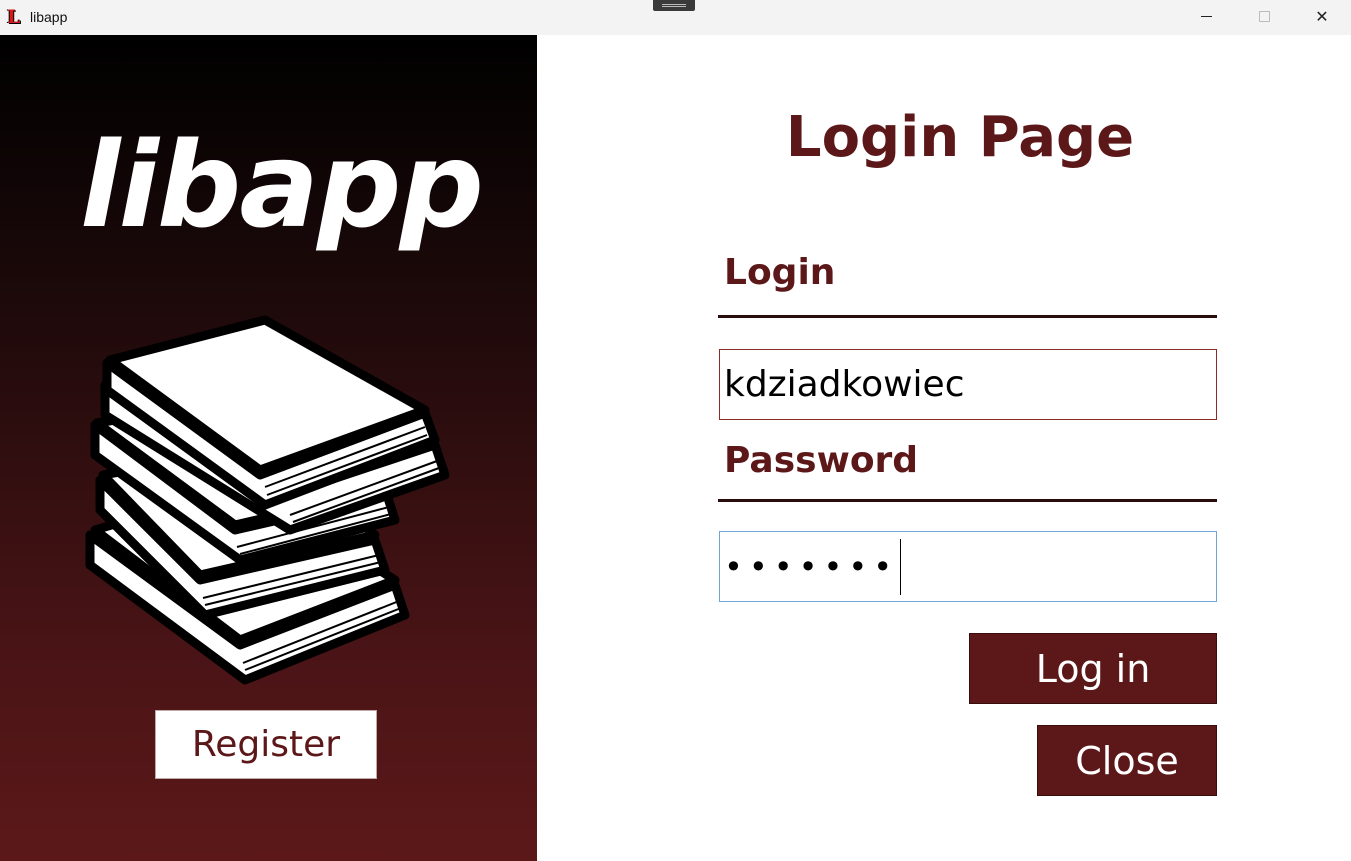  Describe the element at coordinates (811, 566) in the screenshot. I see `password-input-value: •••••••` at that location.